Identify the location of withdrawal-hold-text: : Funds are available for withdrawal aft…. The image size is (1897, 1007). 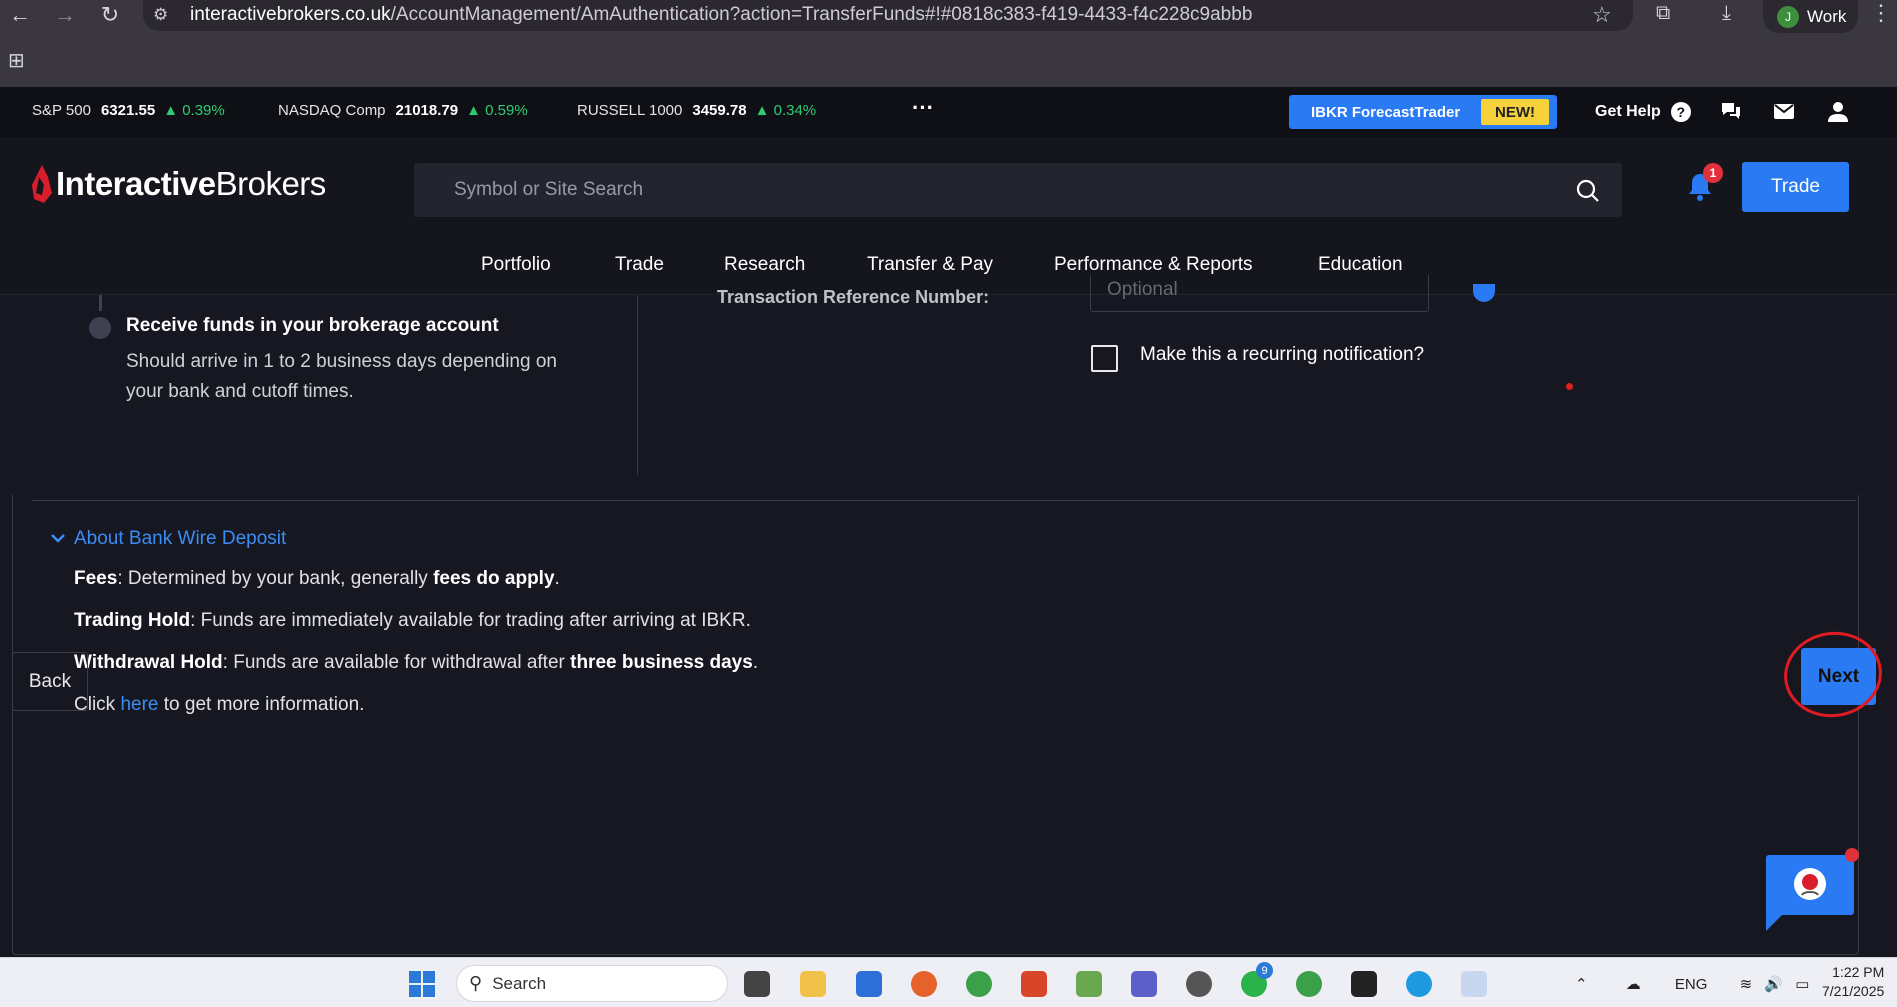
(396, 662).